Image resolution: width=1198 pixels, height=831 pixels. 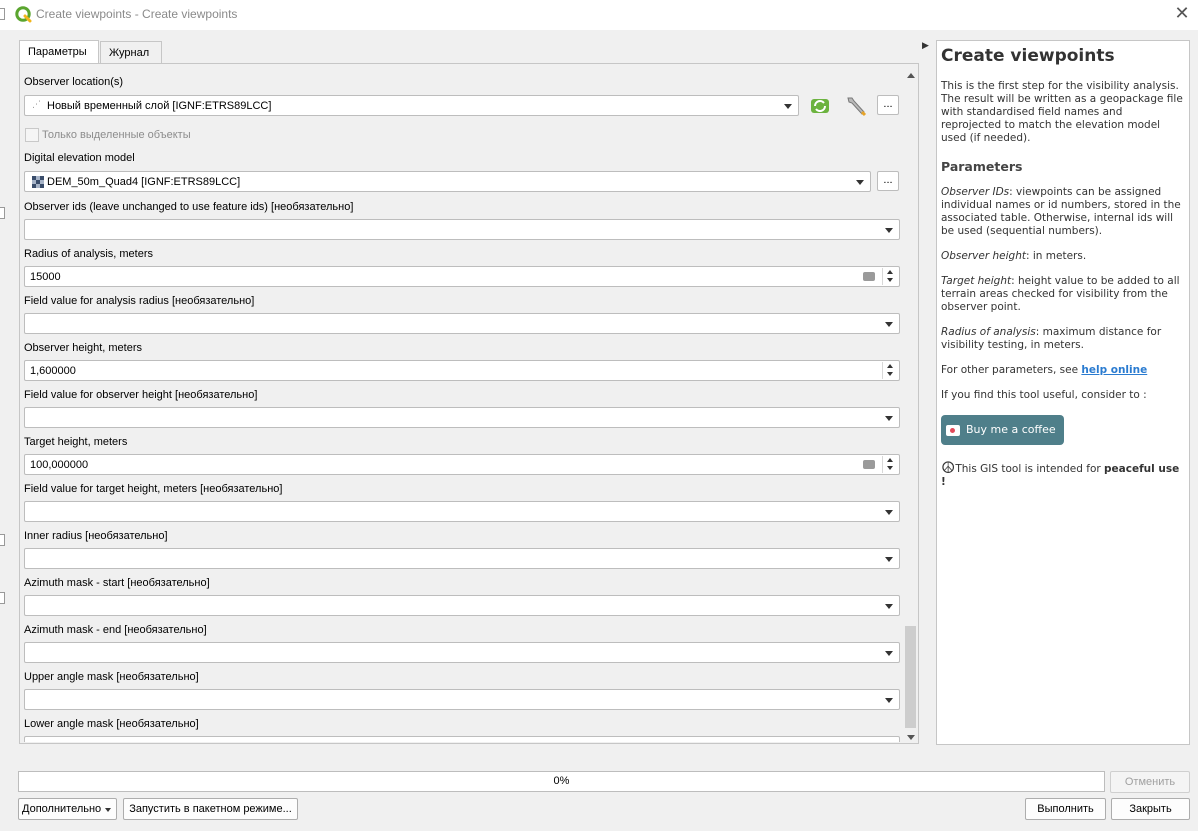 What do you see at coordinates (88, 254) in the screenshot?
I see `radius-label: Radius of analysis, meters` at bounding box center [88, 254].